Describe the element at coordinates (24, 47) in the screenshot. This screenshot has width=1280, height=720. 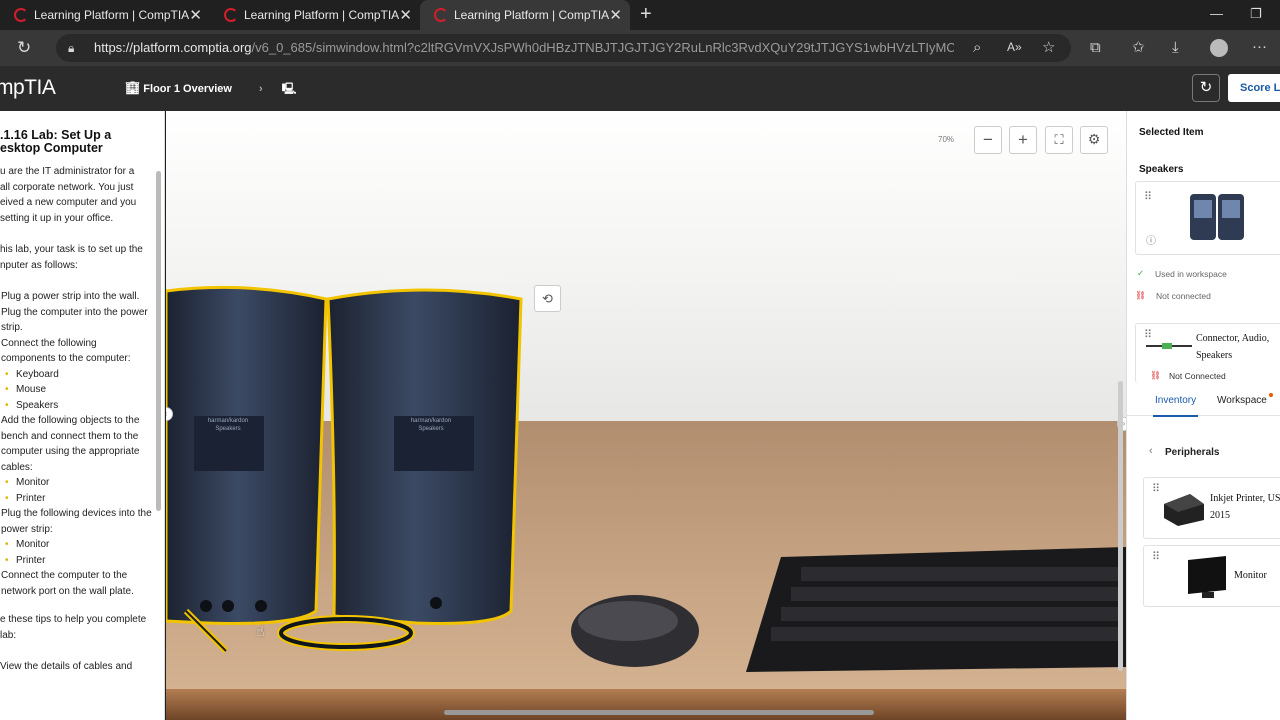
I see `refresh-icon: ↻` at that location.